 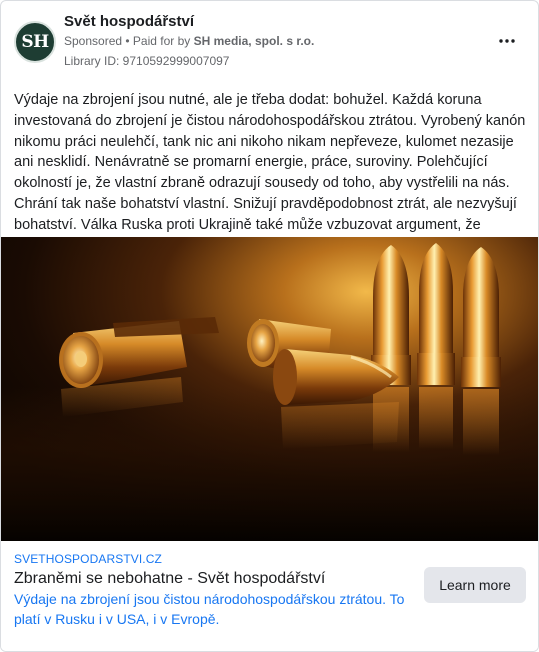 I want to click on link-domain: SVETHOSPODARSTVI.CZ, so click(x=88, y=559).